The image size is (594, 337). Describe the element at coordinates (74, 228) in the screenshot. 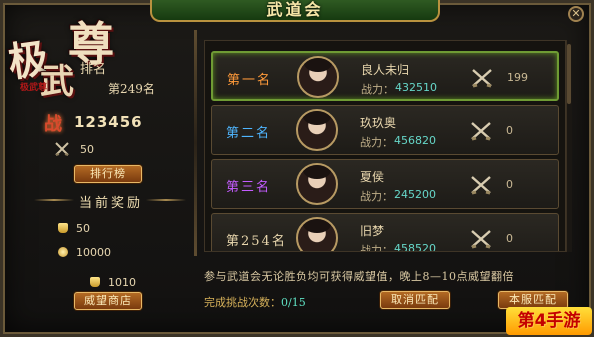

I see `reward-gold: 50` at that location.